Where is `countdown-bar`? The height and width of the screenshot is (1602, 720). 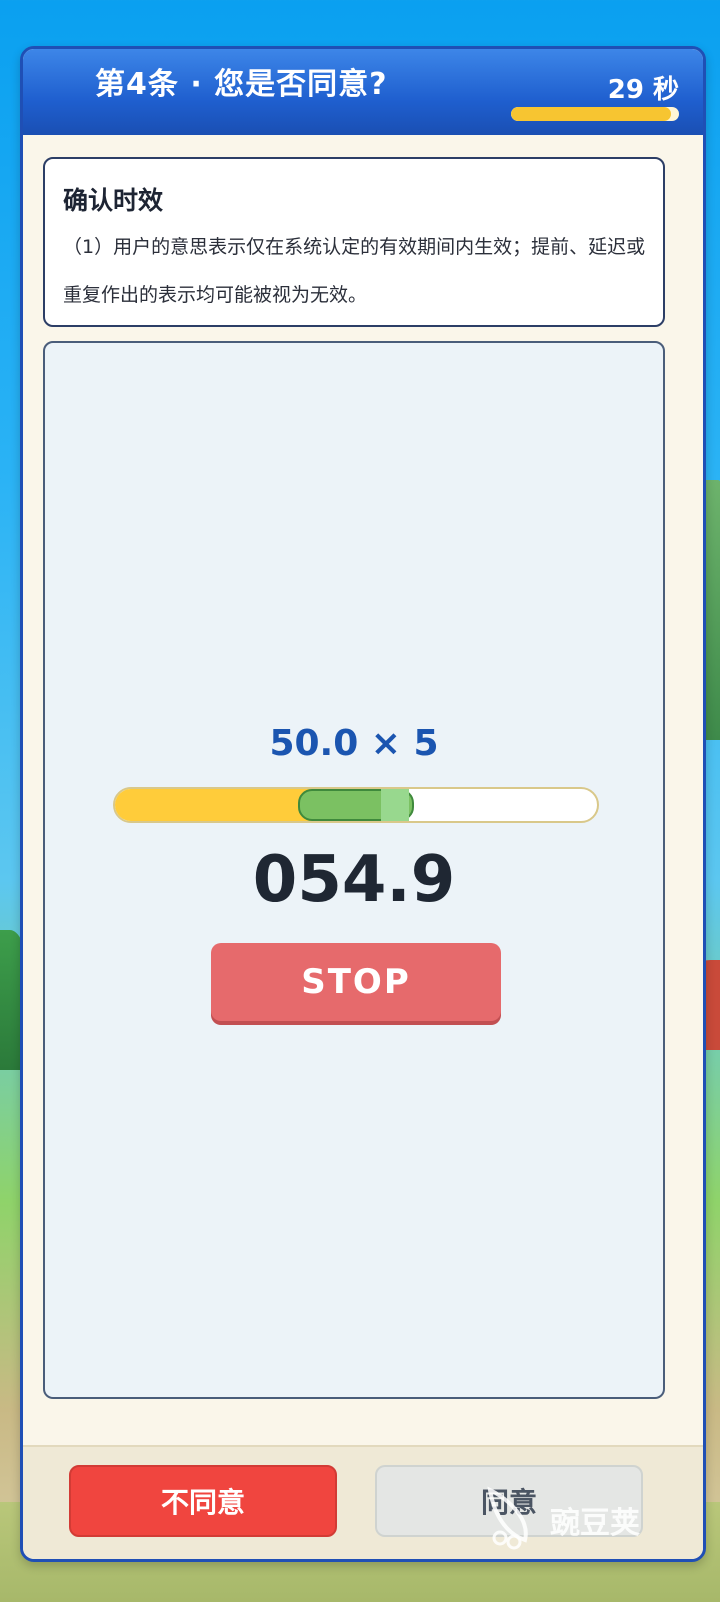 countdown-bar is located at coordinates (595, 114).